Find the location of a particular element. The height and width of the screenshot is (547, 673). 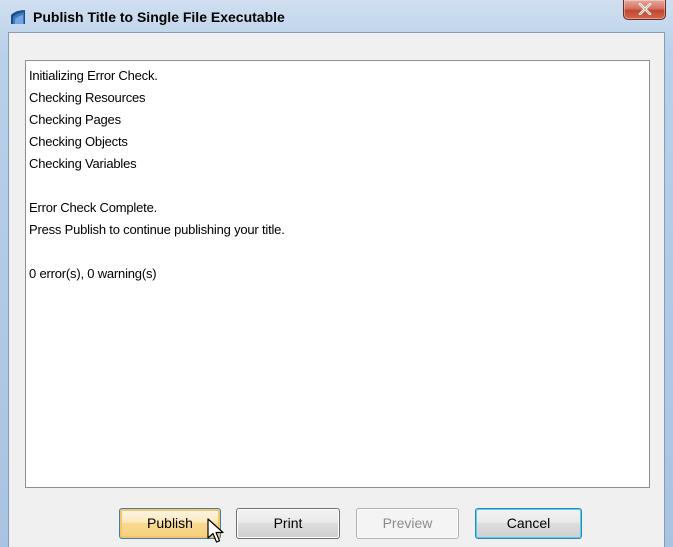

log-line: Checking Objects is located at coordinates (78, 141).